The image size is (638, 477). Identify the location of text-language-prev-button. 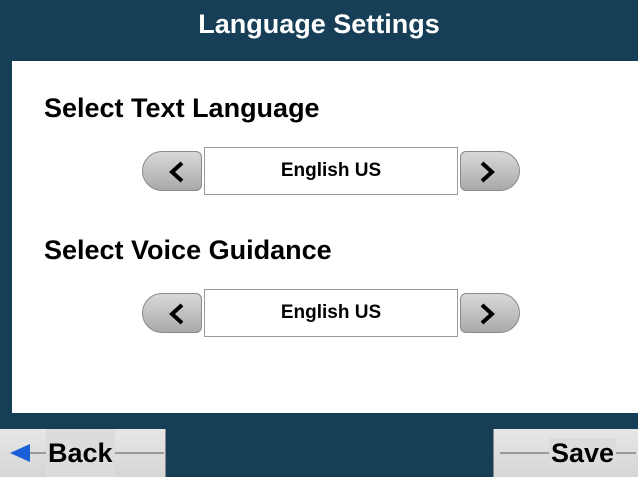
(172, 171).